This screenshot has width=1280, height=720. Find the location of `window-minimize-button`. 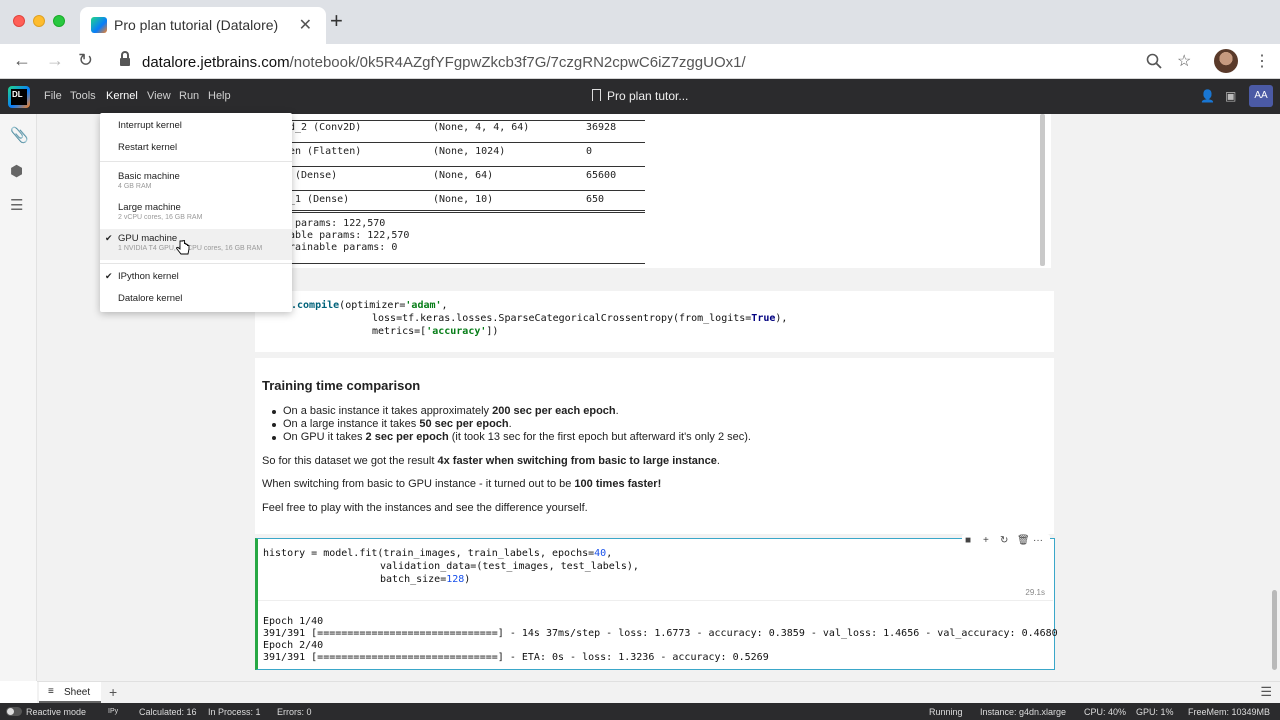

window-minimize-button is located at coordinates (39, 21).